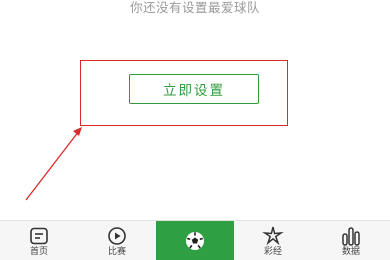  Describe the element at coordinates (117, 236) in the screenshot. I see `play-icon` at that location.